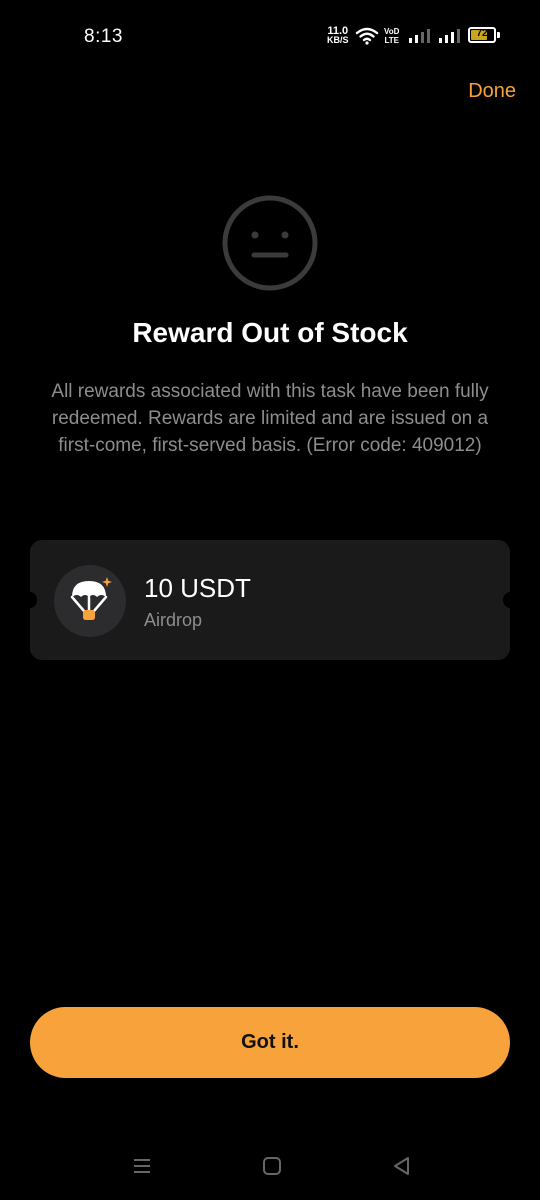 The width and height of the screenshot is (540, 1200). I want to click on signal-sim2-icon, so click(449, 36).